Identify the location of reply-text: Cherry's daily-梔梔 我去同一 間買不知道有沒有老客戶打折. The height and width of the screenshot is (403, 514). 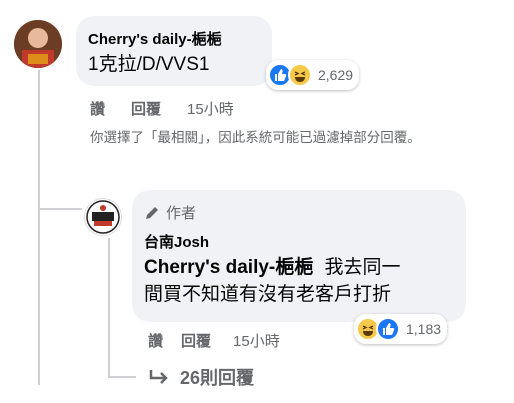
(299, 281).